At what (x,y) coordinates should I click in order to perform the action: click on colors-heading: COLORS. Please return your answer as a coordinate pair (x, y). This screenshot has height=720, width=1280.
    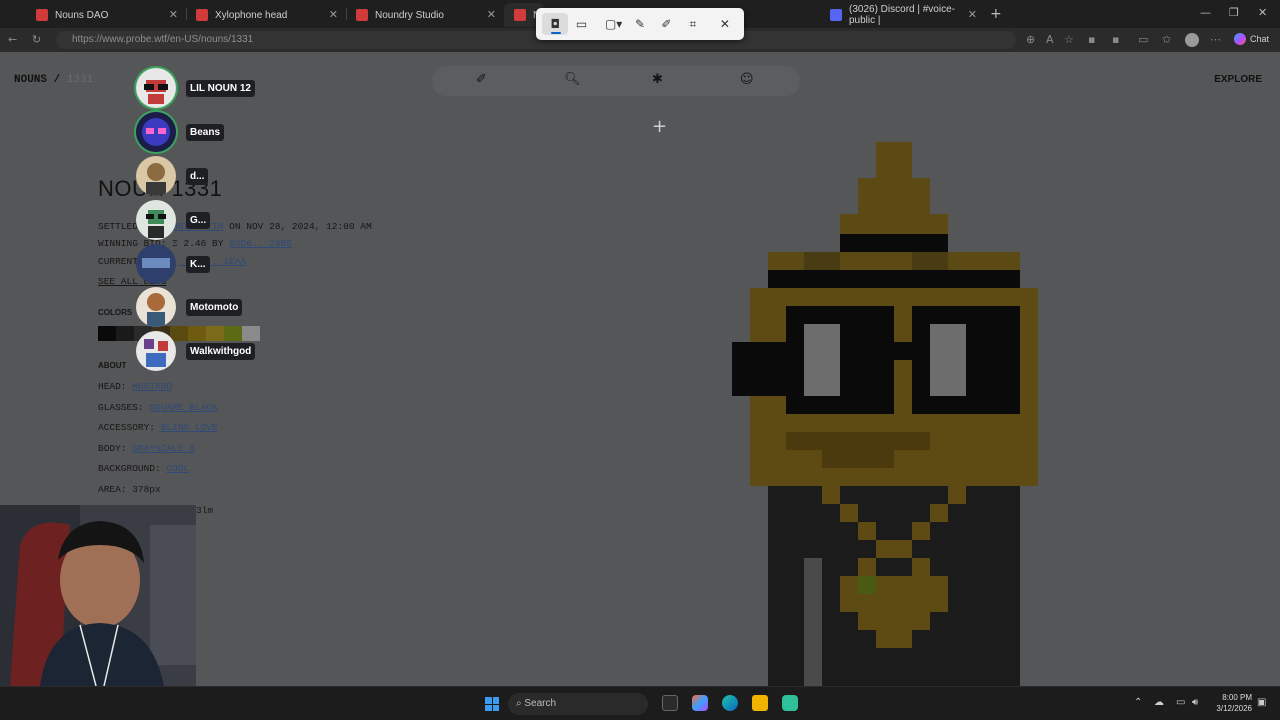
    Looking at the image, I should click on (115, 312).